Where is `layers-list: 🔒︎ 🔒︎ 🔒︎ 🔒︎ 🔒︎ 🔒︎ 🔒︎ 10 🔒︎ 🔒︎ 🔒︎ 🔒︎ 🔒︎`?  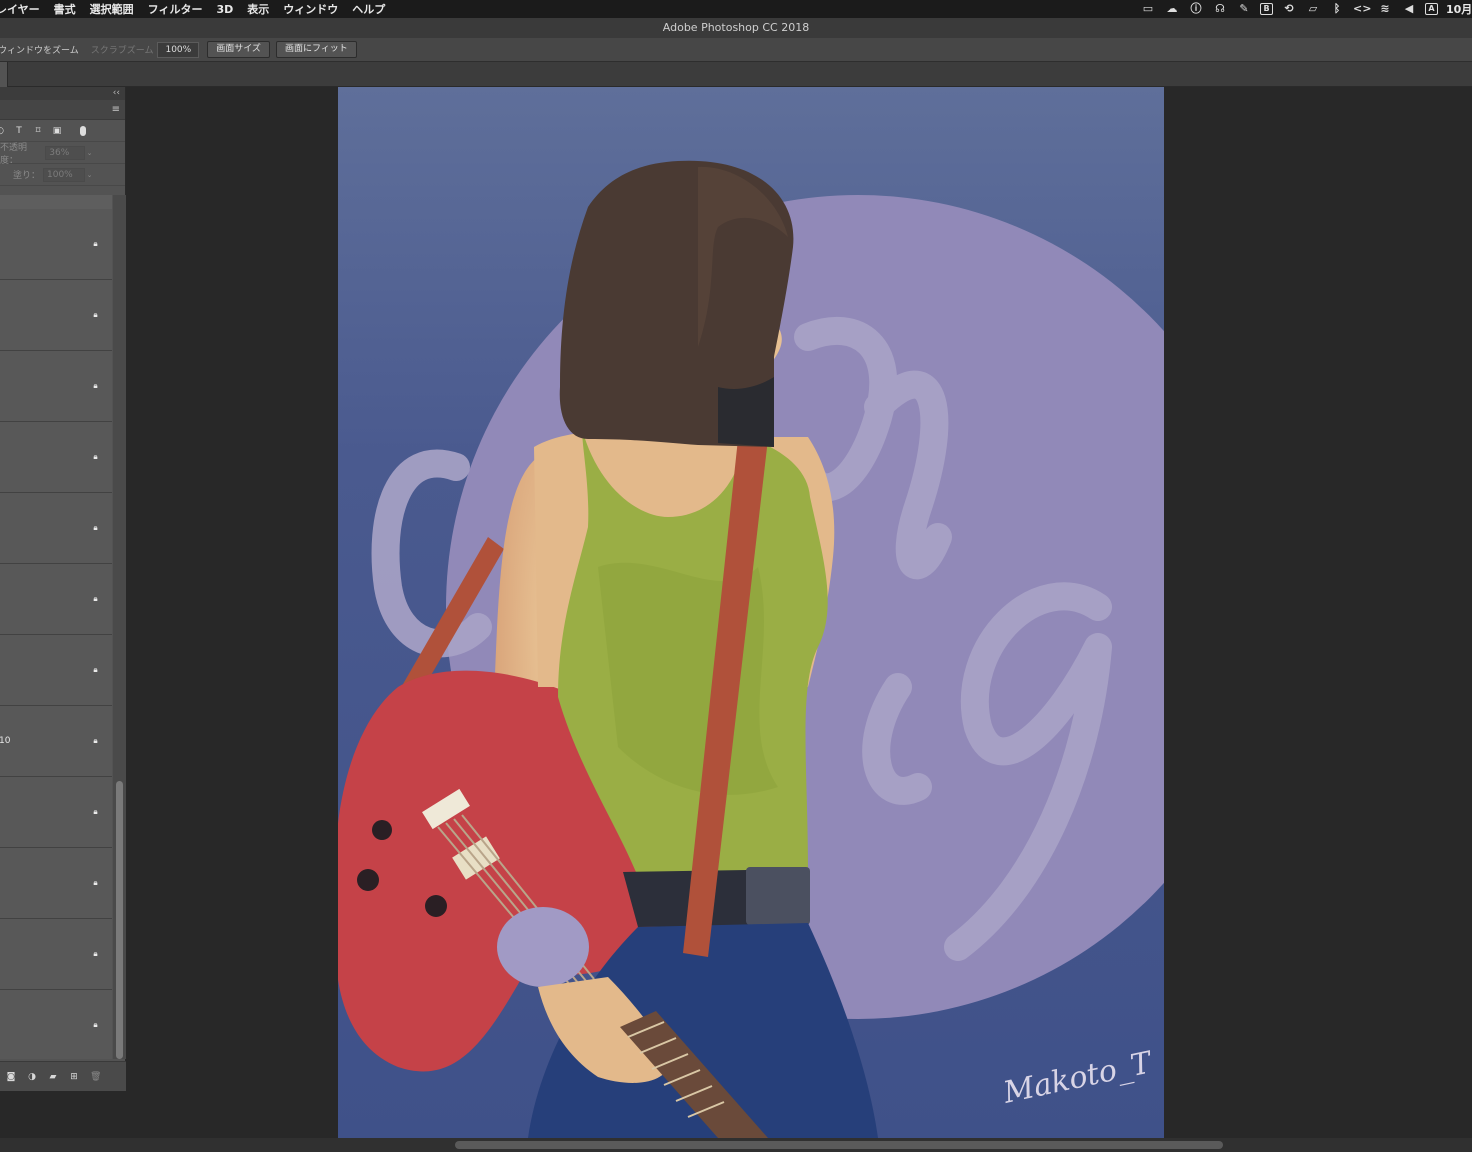 layers-list: 🔒︎ 🔒︎ 🔒︎ 🔒︎ 🔒︎ 🔒︎ 🔒︎ 10 🔒︎ 🔒︎ 🔒︎ 🔒︎ 🔒︎ is located at coordinates (56, 627).